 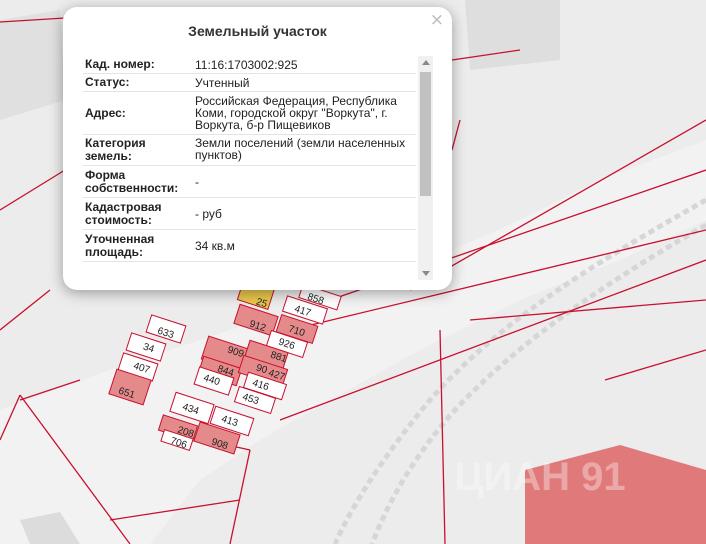 What do you see at coordinates (437, 20) in the screenshot?
I see `close-icon: ×` at bounding box center [437, 20].